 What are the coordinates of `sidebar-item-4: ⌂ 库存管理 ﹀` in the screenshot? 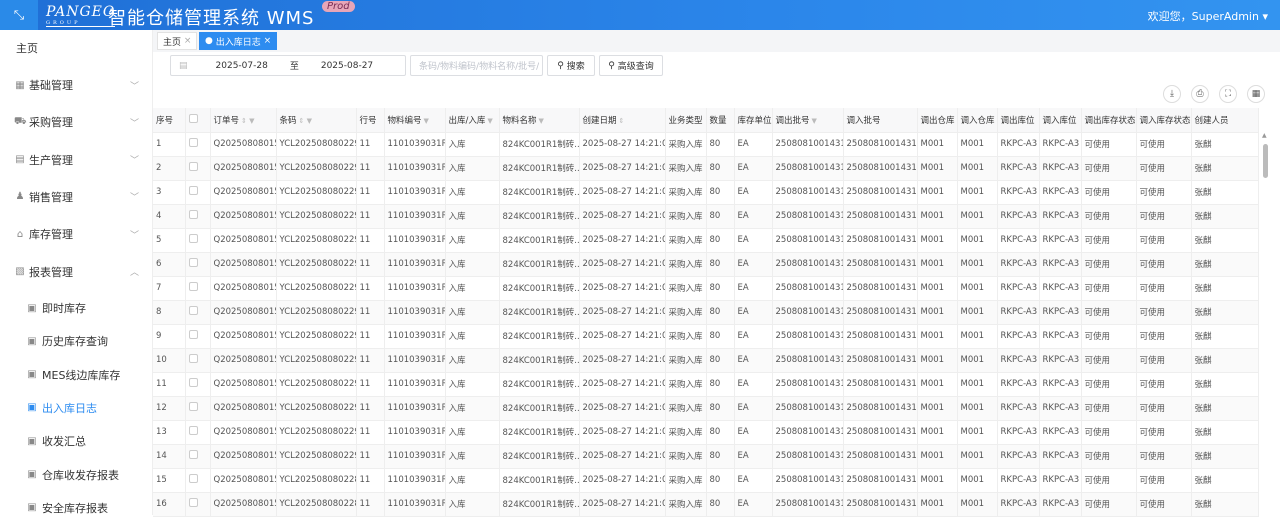 It's located at (76, 234).